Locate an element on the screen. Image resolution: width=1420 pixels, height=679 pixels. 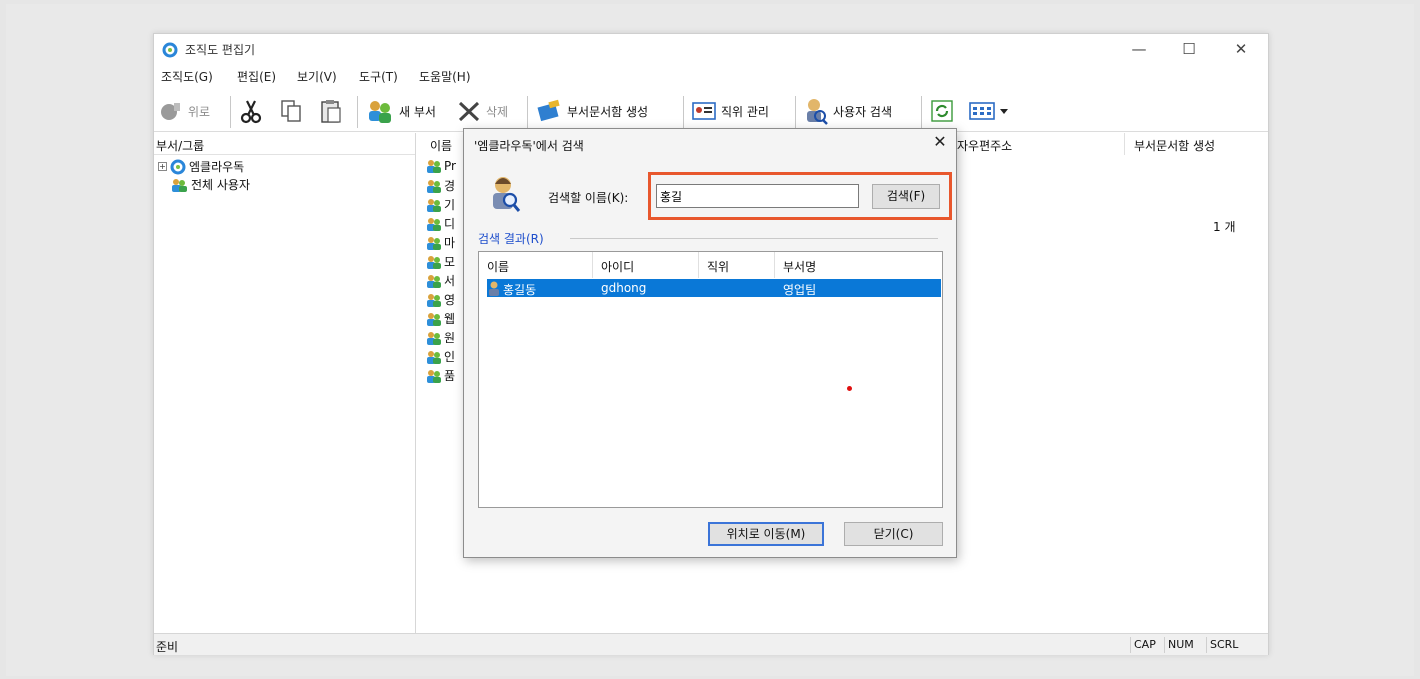
list-item: 원 is located at coordinates (440, 337).